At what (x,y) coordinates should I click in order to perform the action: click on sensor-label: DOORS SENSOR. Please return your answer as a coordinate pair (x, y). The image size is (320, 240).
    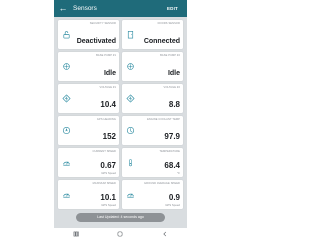
    Looking at the image, I should click on (168, 23).